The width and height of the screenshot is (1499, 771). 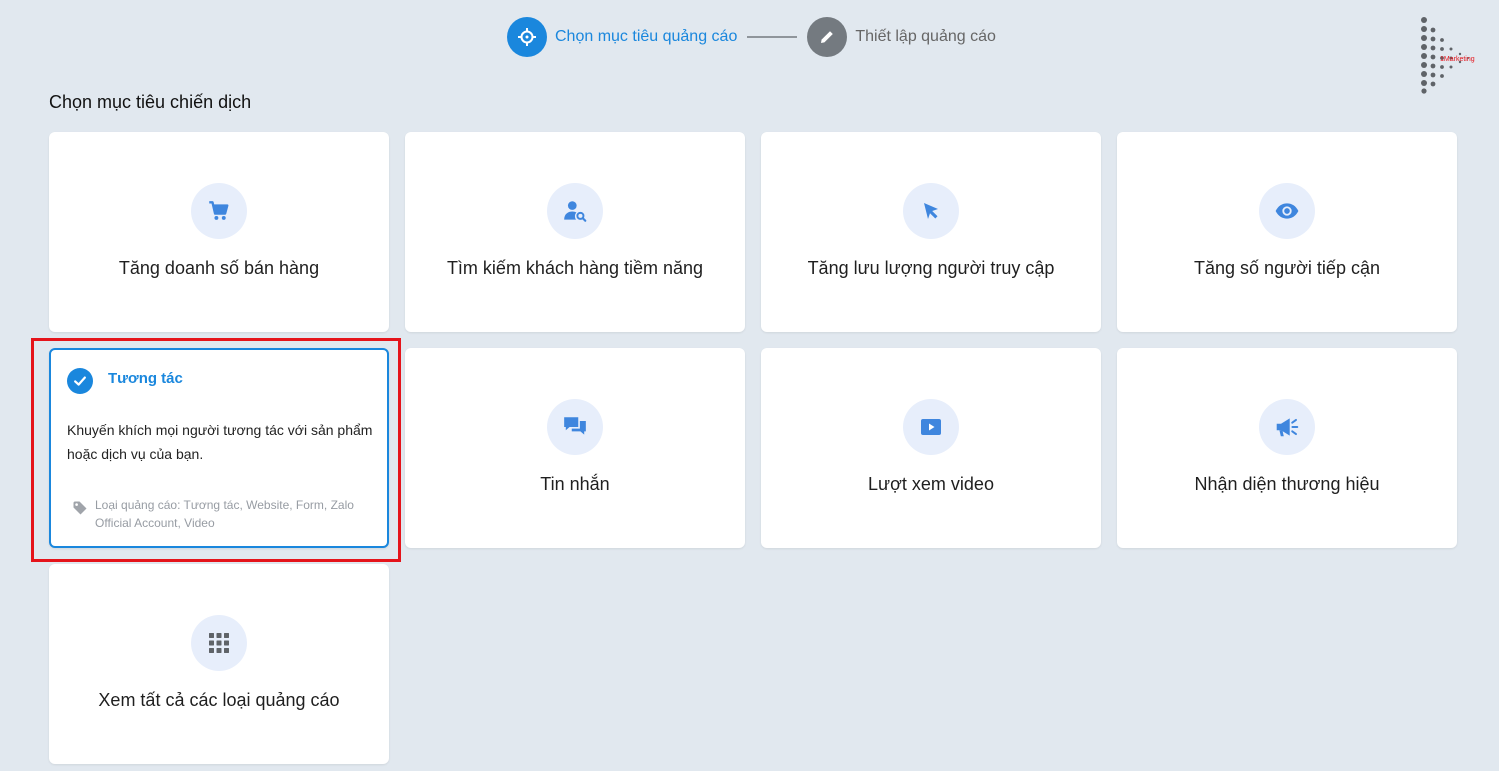 I want to click on megaphone-icon, so click(x=1287, y=427).